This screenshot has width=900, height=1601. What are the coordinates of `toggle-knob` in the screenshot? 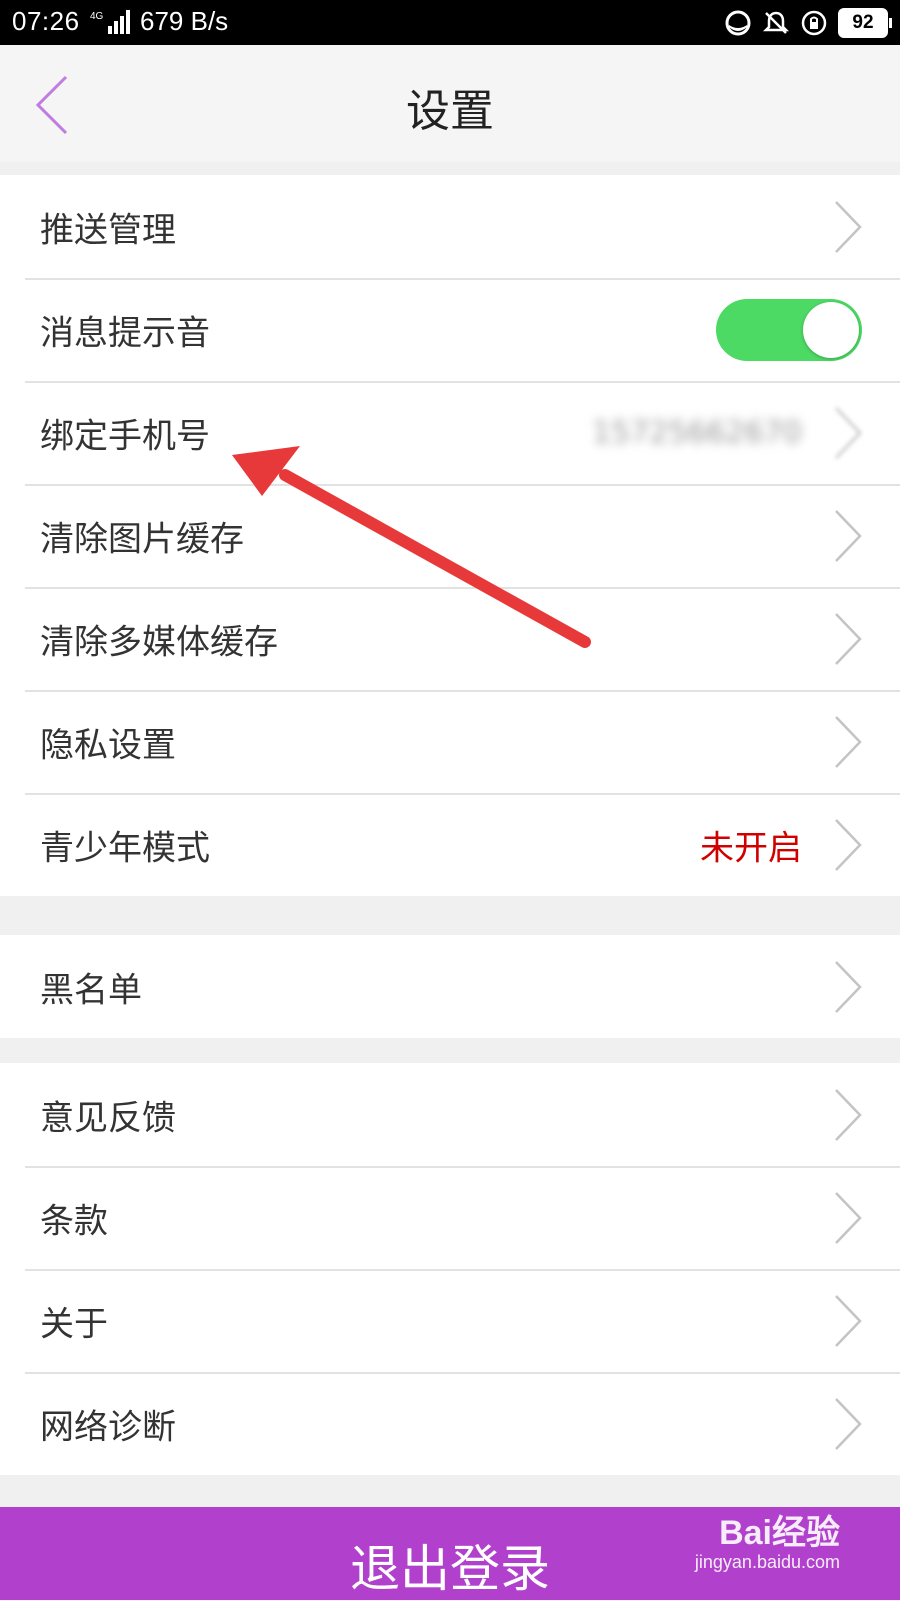 It's located at (831, 329).